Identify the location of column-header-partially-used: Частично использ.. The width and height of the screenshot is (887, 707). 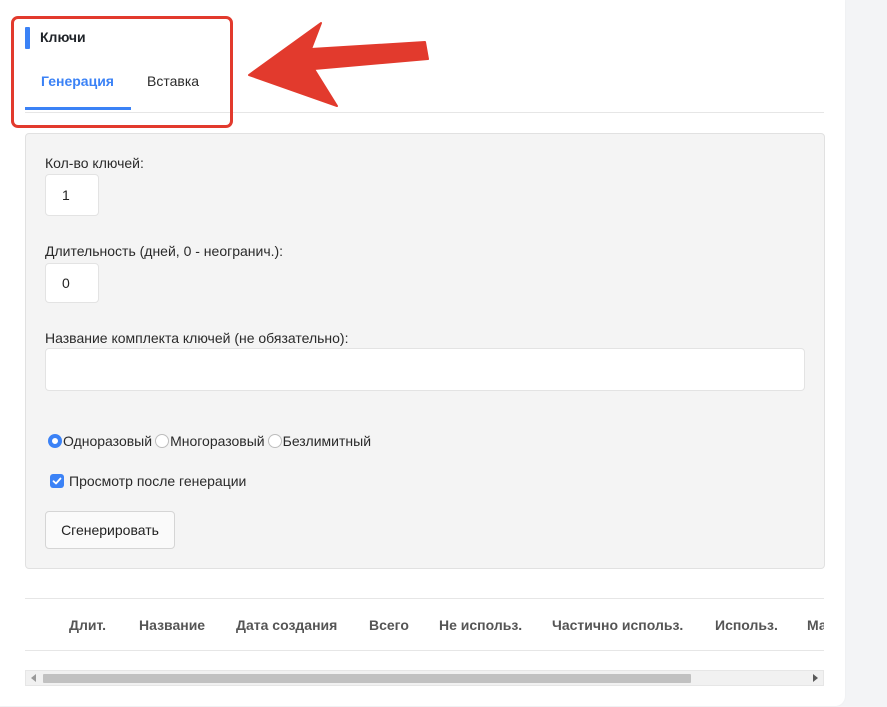
(617, 625).